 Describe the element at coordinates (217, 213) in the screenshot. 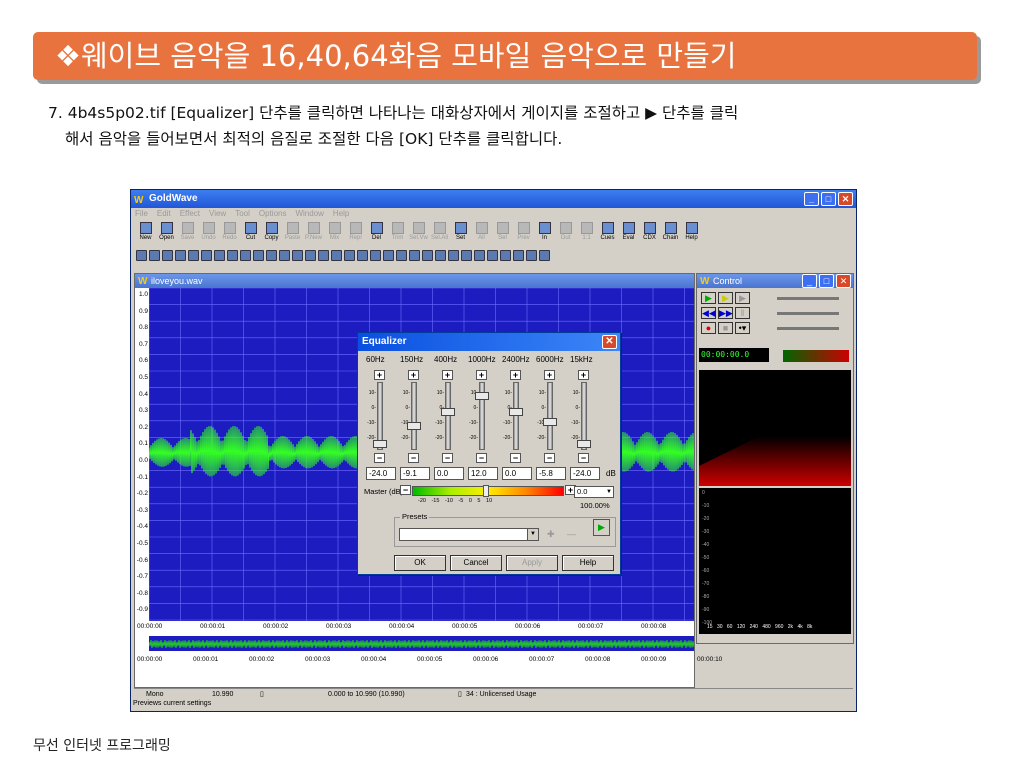

I see `menu-item-view: View` at that location.